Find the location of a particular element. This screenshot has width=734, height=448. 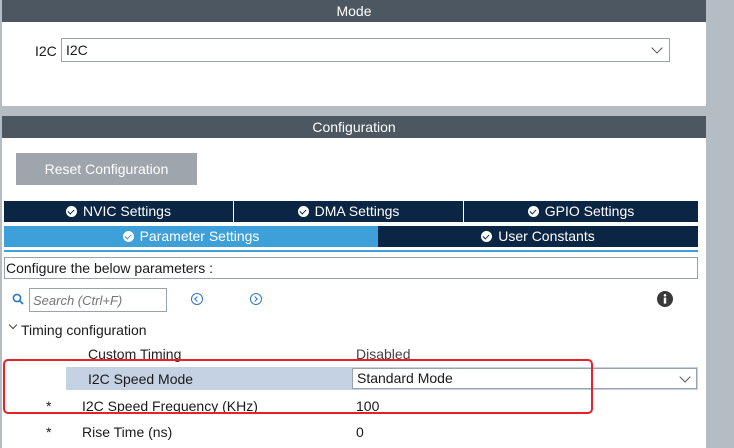

tab-label: DMA Settings is located at coordinates (357, 211).